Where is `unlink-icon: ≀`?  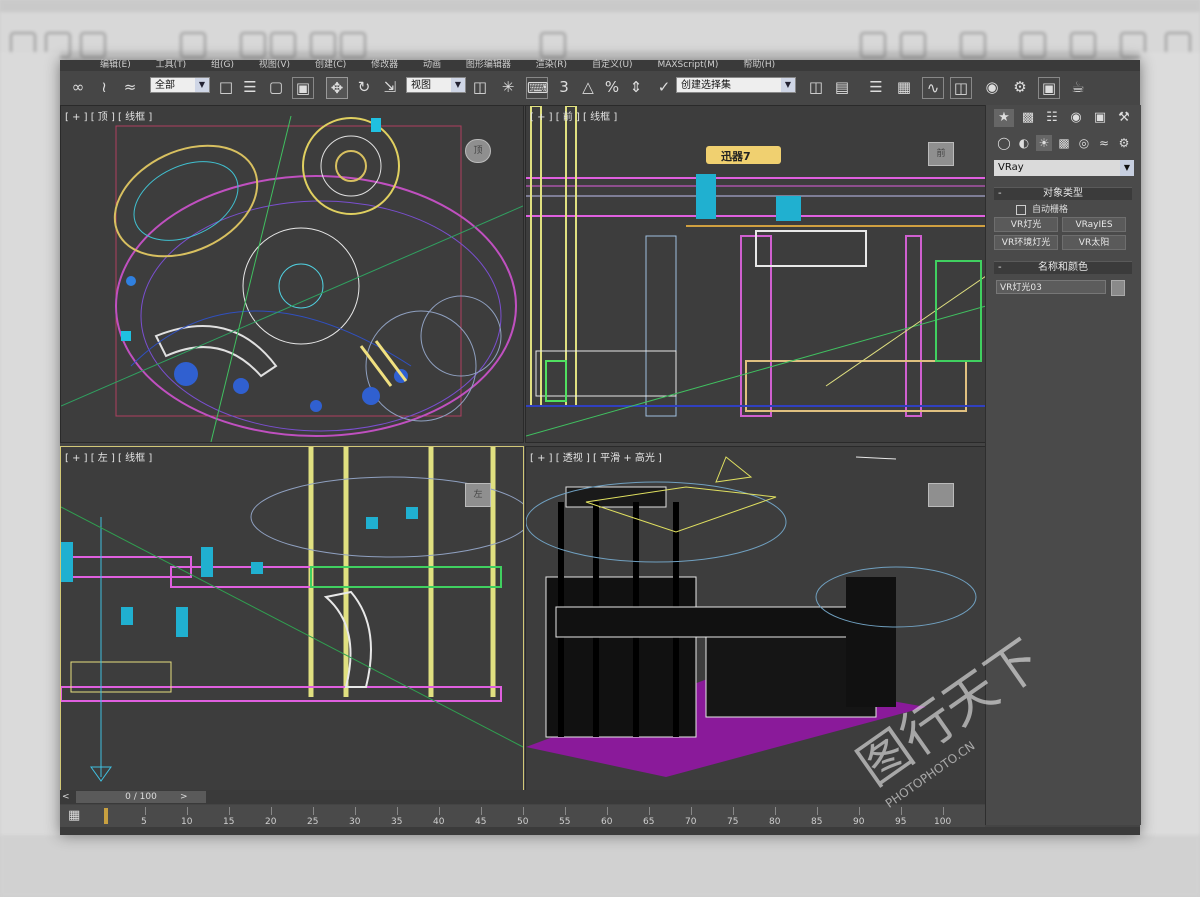
unlink-icon: ≀ is located at coordinates (104, 87).